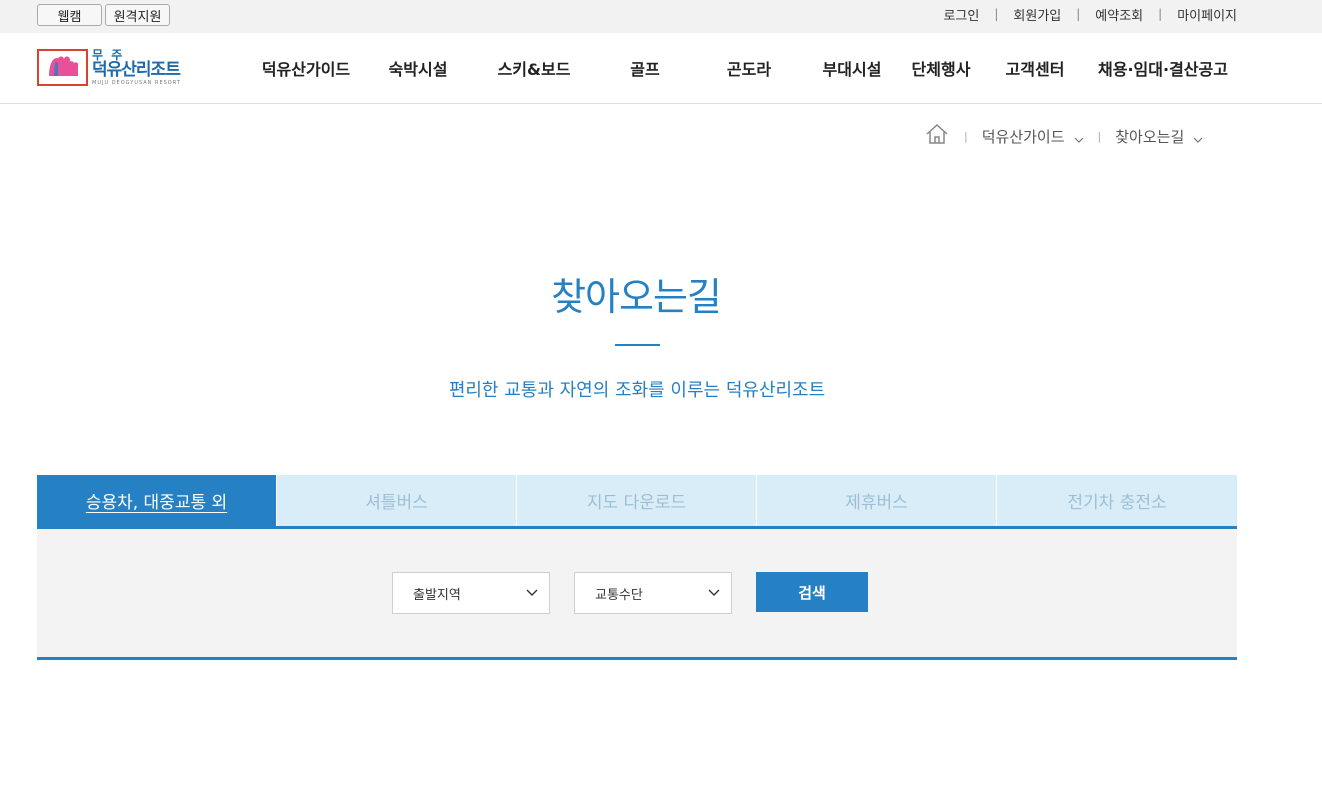 This screenshot has height=794, width=1322. I want to click on nav-item-golf: 골프, so click(645, 68).